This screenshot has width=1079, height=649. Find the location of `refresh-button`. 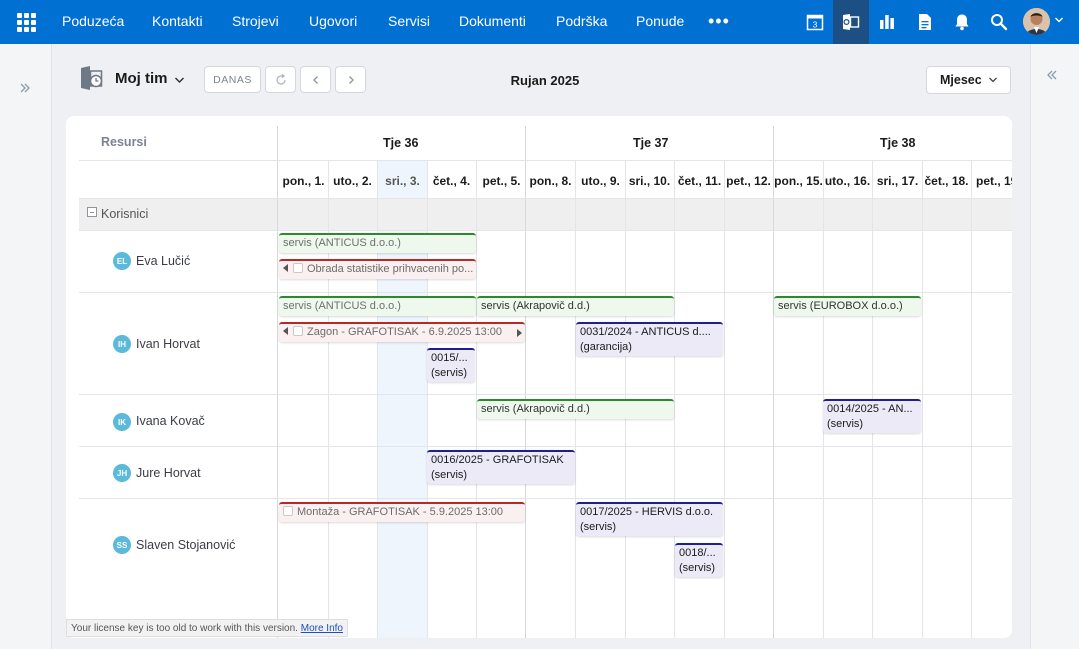

refresh-button is located at coordinates (280, 79).